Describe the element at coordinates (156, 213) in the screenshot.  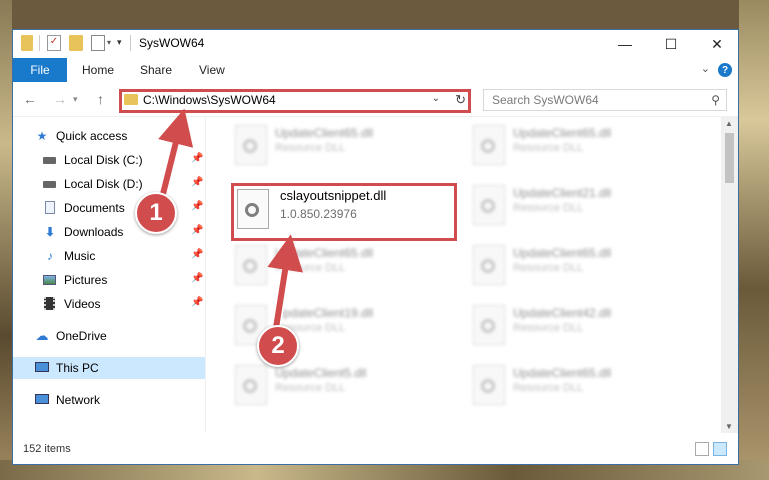
I see `callout-badge-1: 1` at that location.